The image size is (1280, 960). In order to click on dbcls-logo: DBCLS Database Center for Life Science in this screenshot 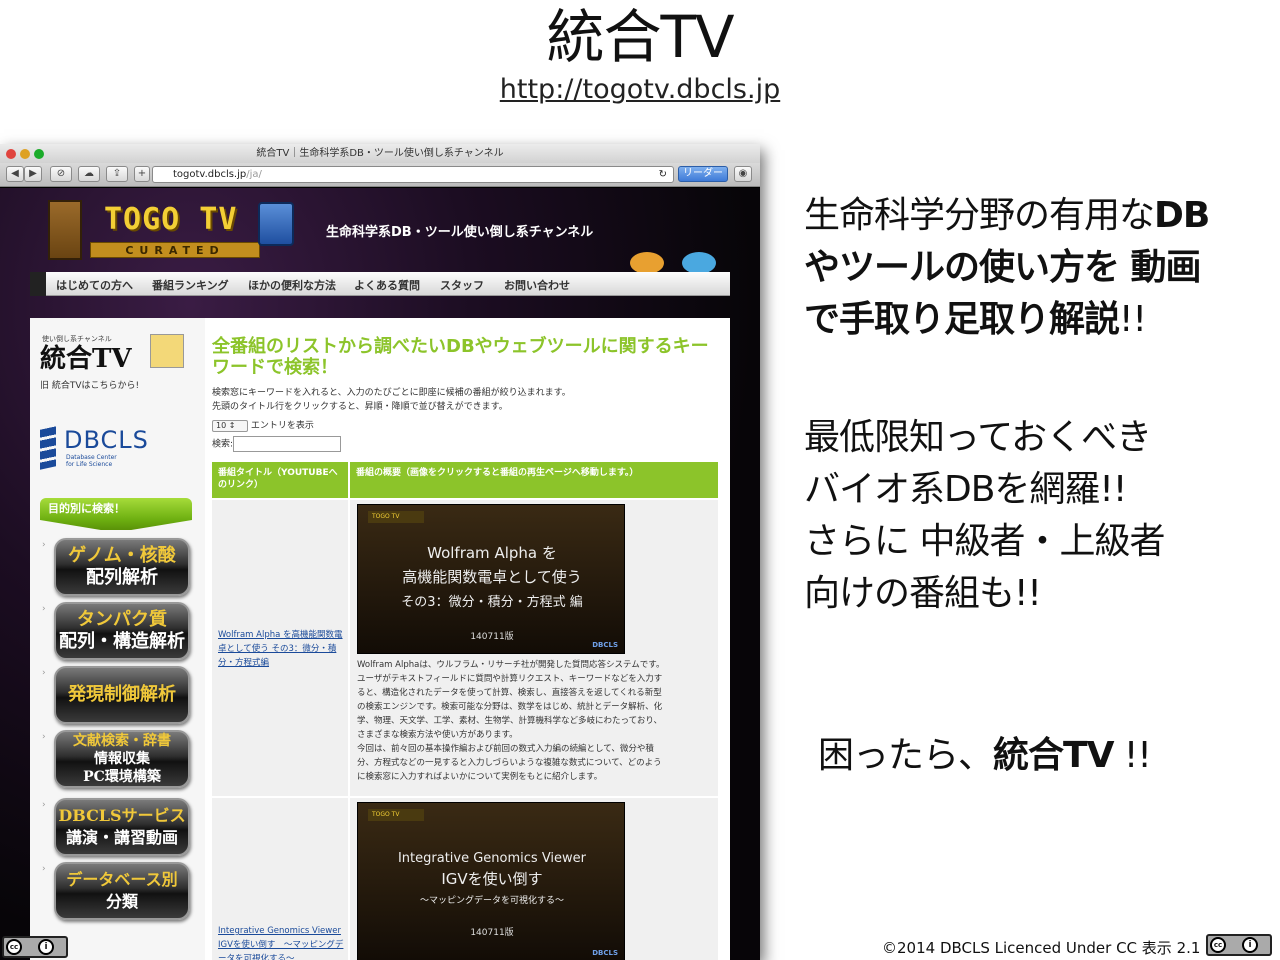, I will do `click(100, 449)`.